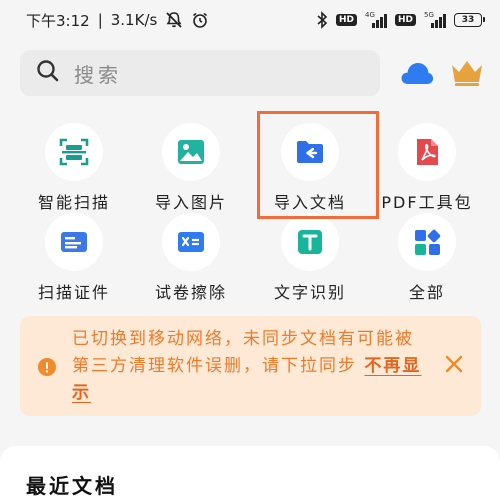 This screenshot has height=500, width=500. I want to click on cloud-sync-button, so click(417, 73).